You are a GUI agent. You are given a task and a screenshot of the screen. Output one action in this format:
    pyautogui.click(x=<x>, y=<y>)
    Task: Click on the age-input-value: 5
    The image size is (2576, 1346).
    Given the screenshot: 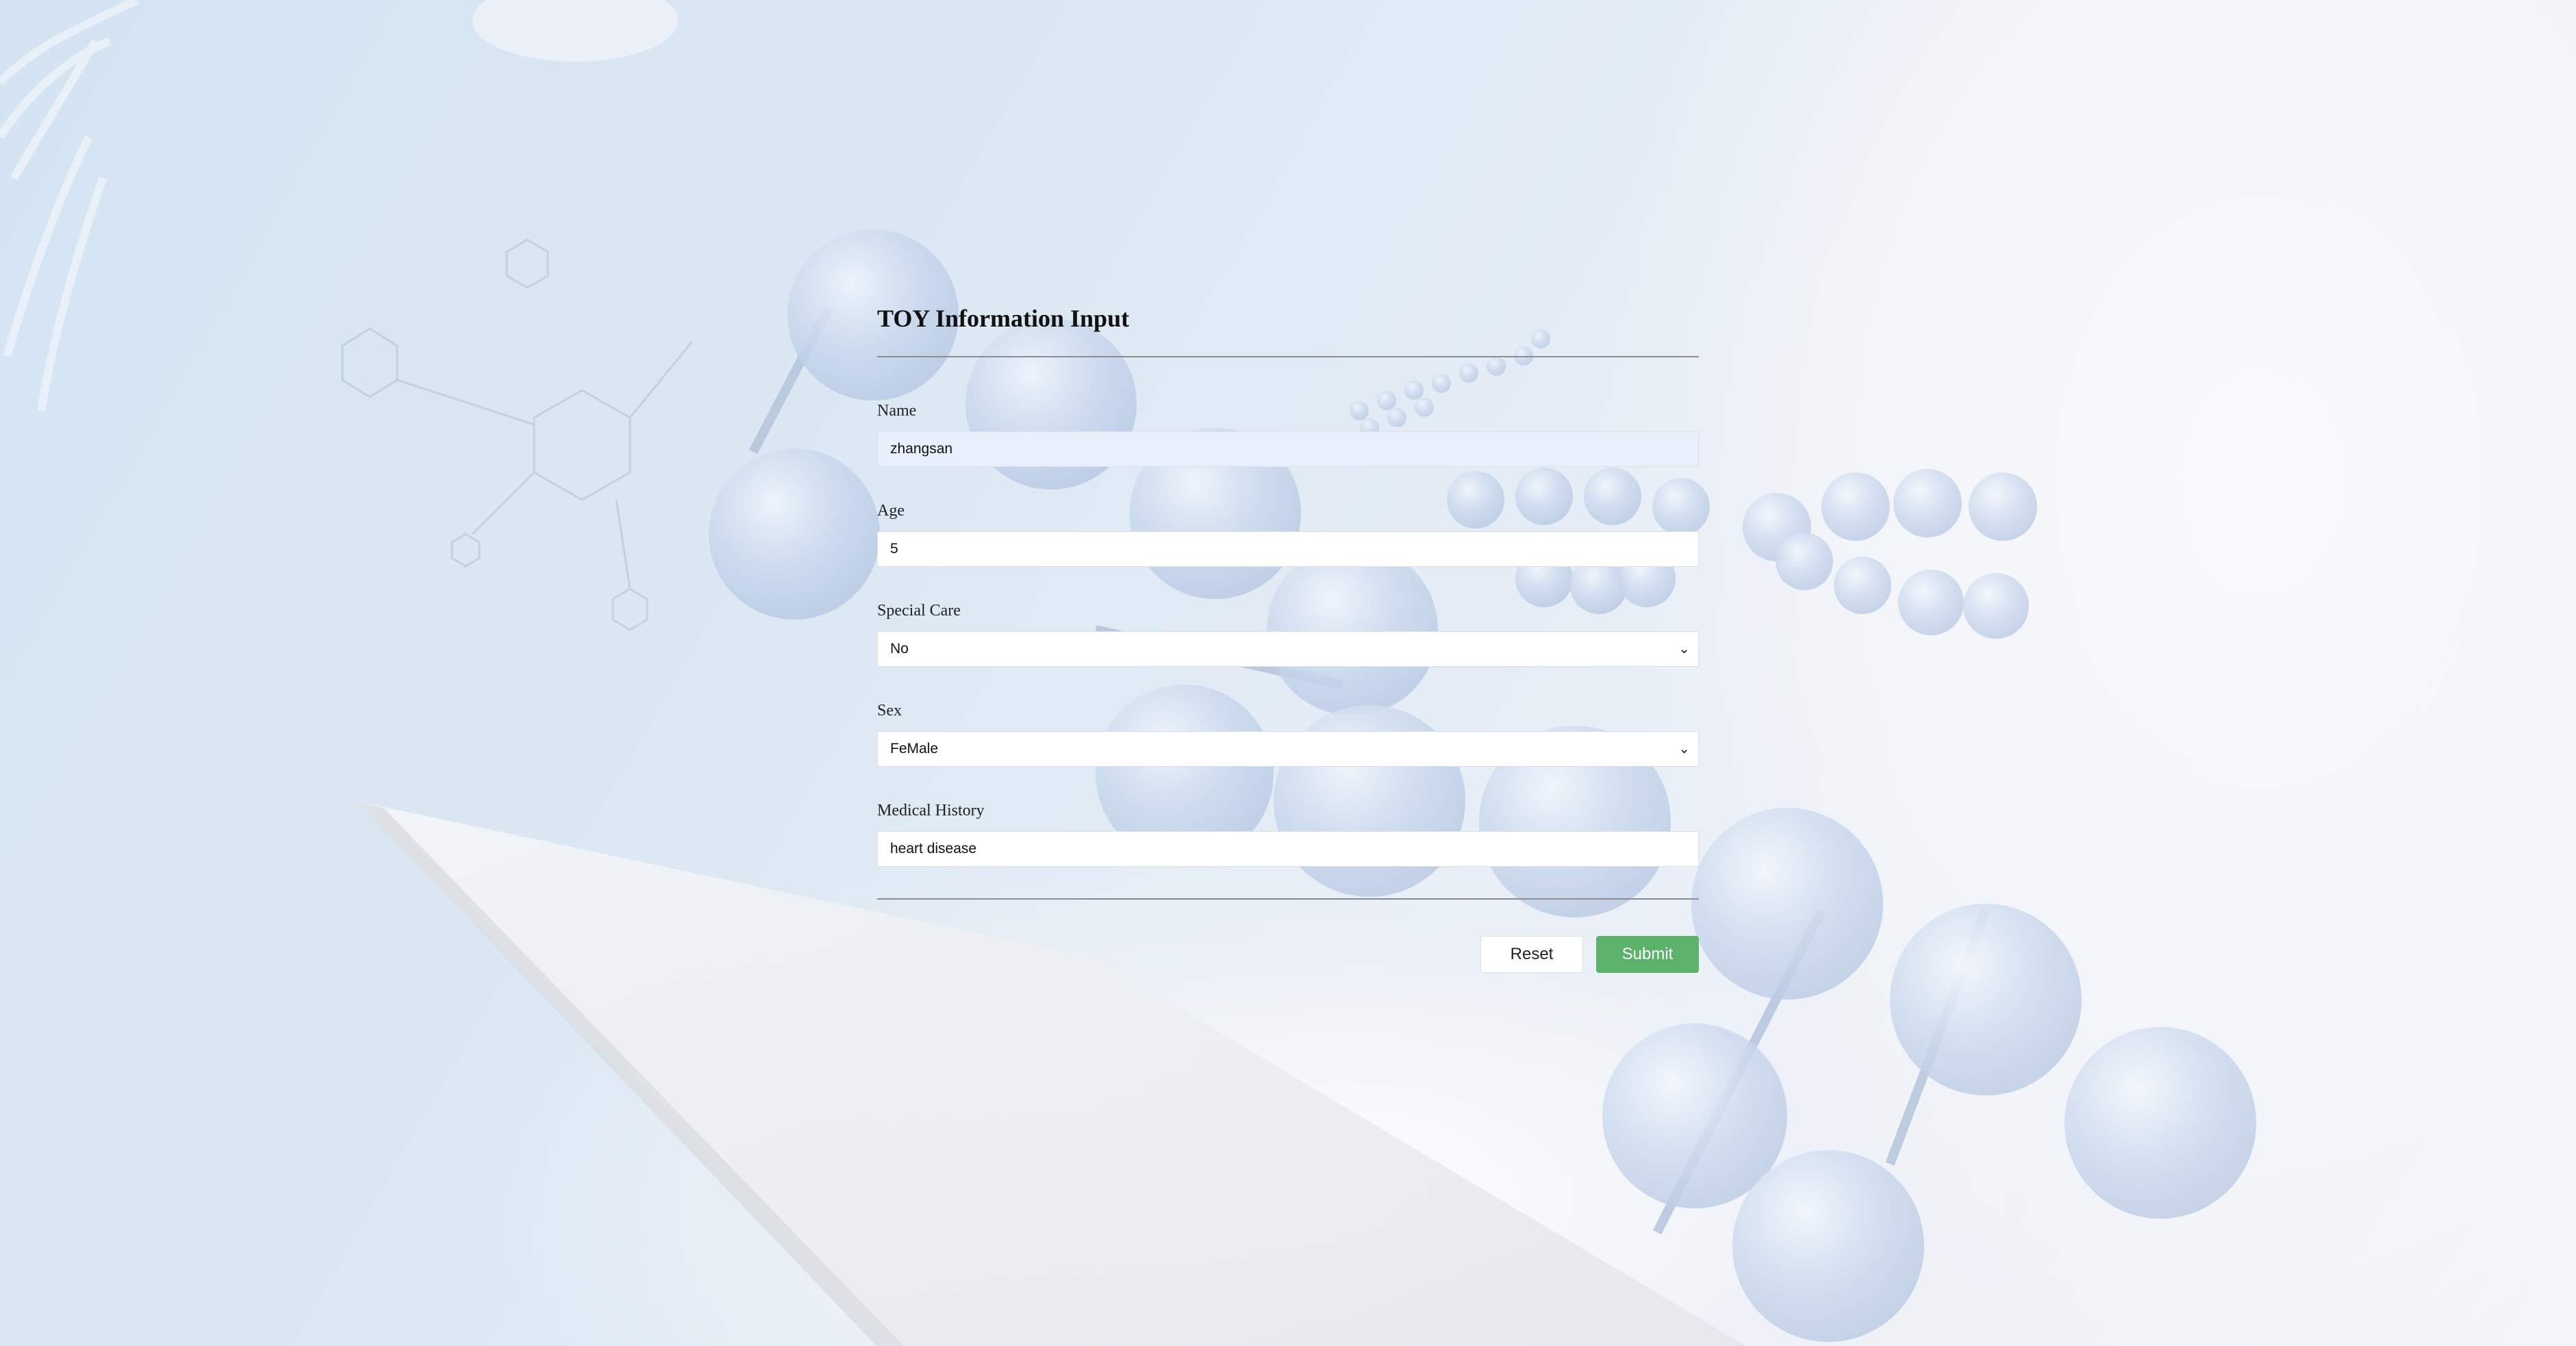 What is the action you would take?
    pyautogui.click(x=894, y=549)
    